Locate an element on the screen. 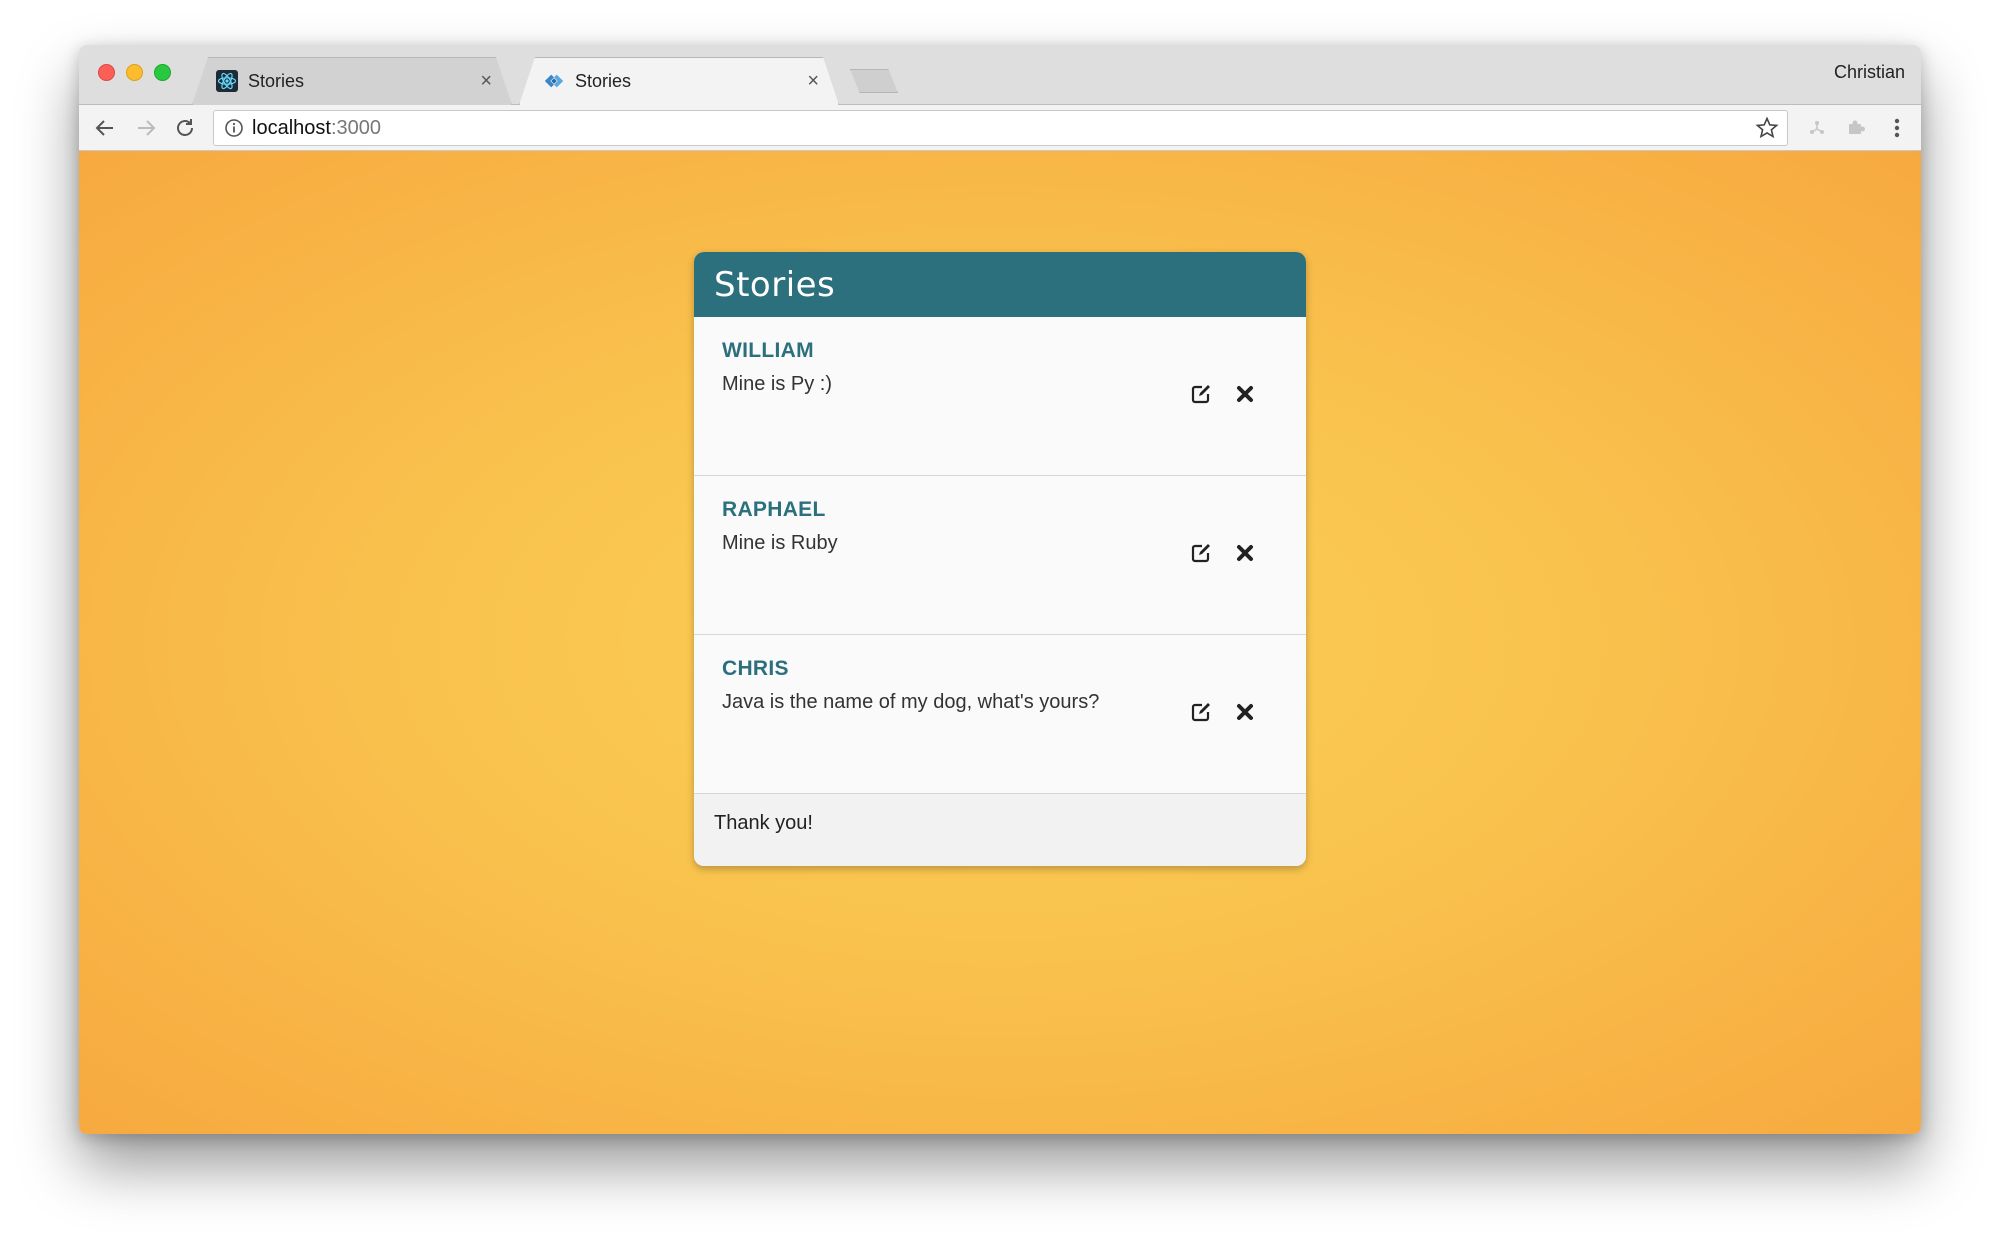  card-header: Stories is located at coordinates (1000, 284).